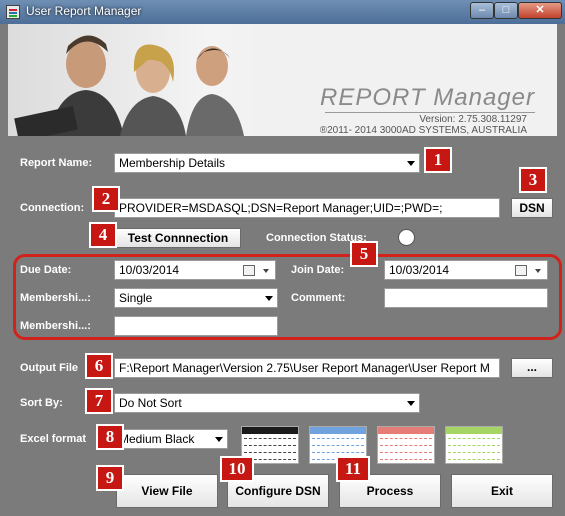  Describe the element at coordinates (482, 10) in the screenshot. I see `minimize-button: –` at that location.